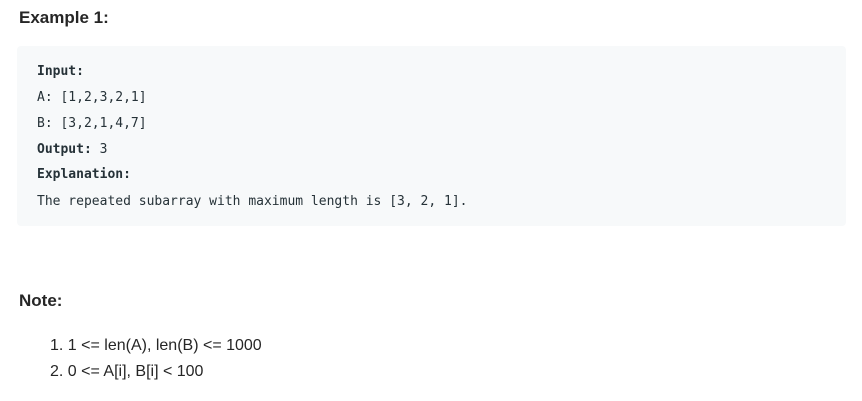 This screenshot has height=401, width=862. What do you see at coordinates (92, 123) in the screenshot?
I see `input-array-b: B: [3,2,1,4,7]` at bounding box center [92, 123].